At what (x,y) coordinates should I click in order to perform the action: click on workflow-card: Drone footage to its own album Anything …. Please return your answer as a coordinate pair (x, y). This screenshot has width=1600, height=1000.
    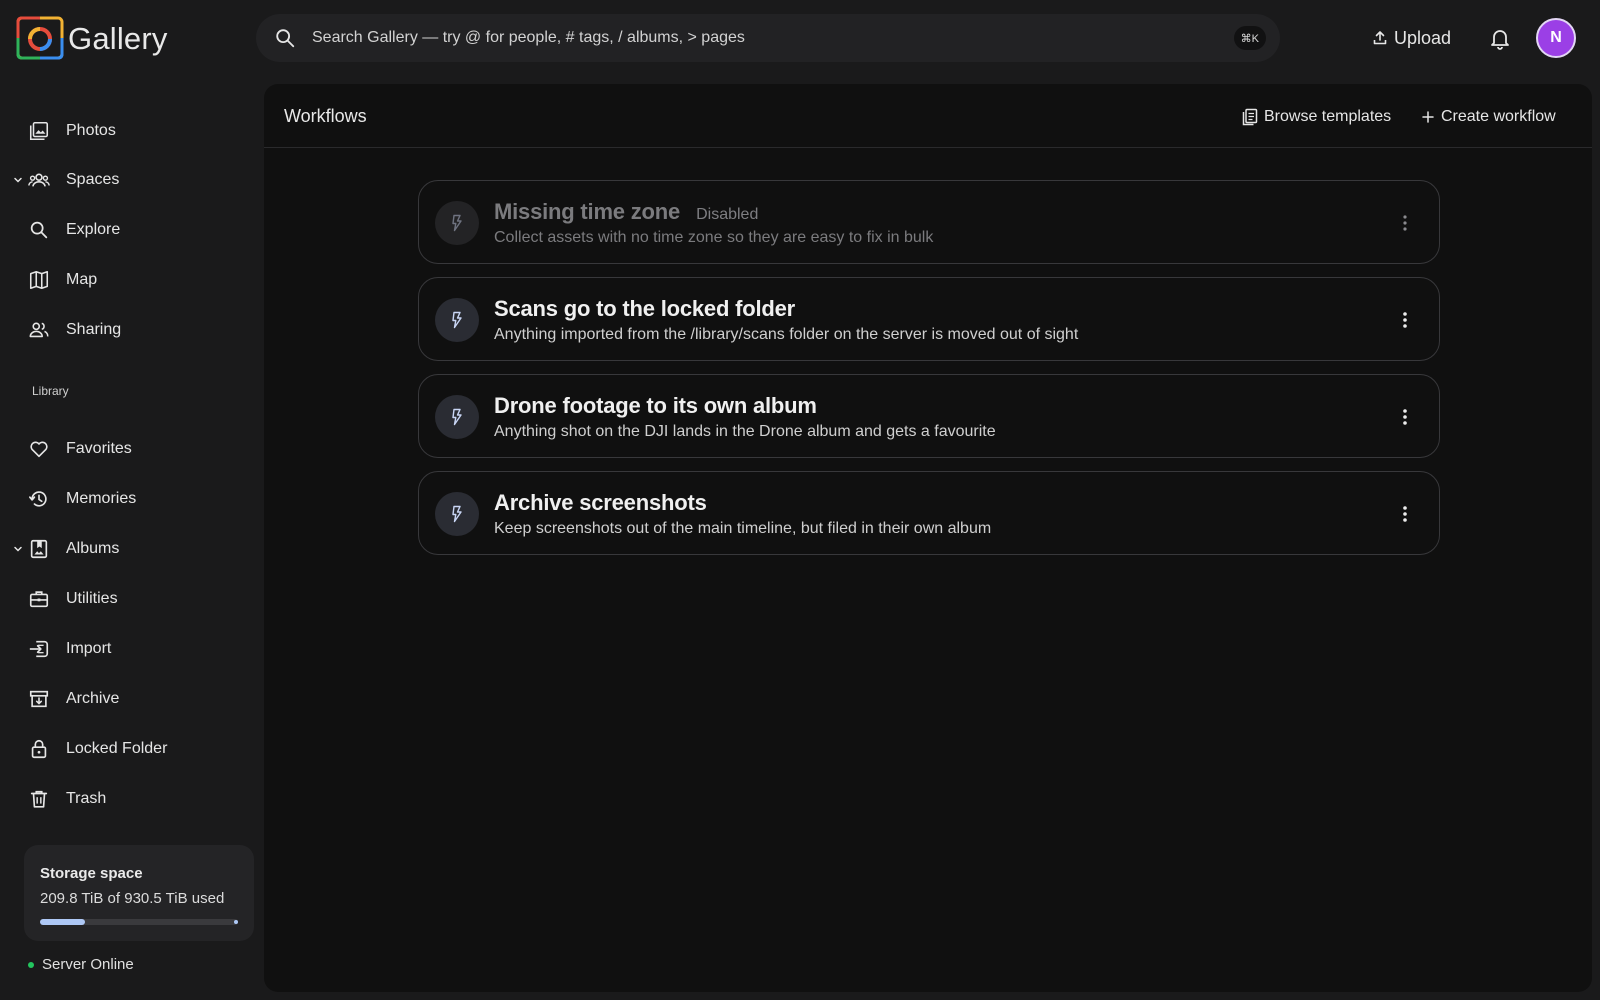
    Looking at the image, I should click on (929, 416).